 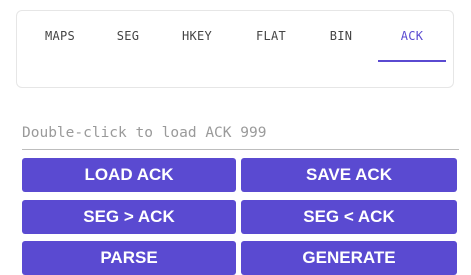 What do you see at coordinates (197, 36) in the screenshot?
I see `tab-hkey: HKEY` at bounding box center [197, 36].